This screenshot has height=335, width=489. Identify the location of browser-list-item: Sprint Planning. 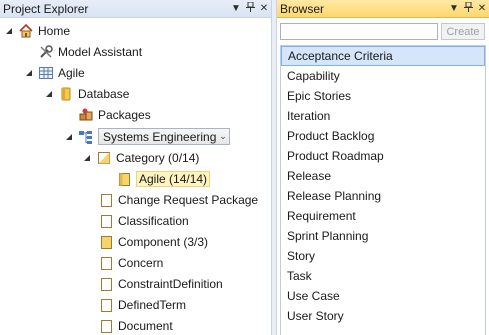
(383, 236).